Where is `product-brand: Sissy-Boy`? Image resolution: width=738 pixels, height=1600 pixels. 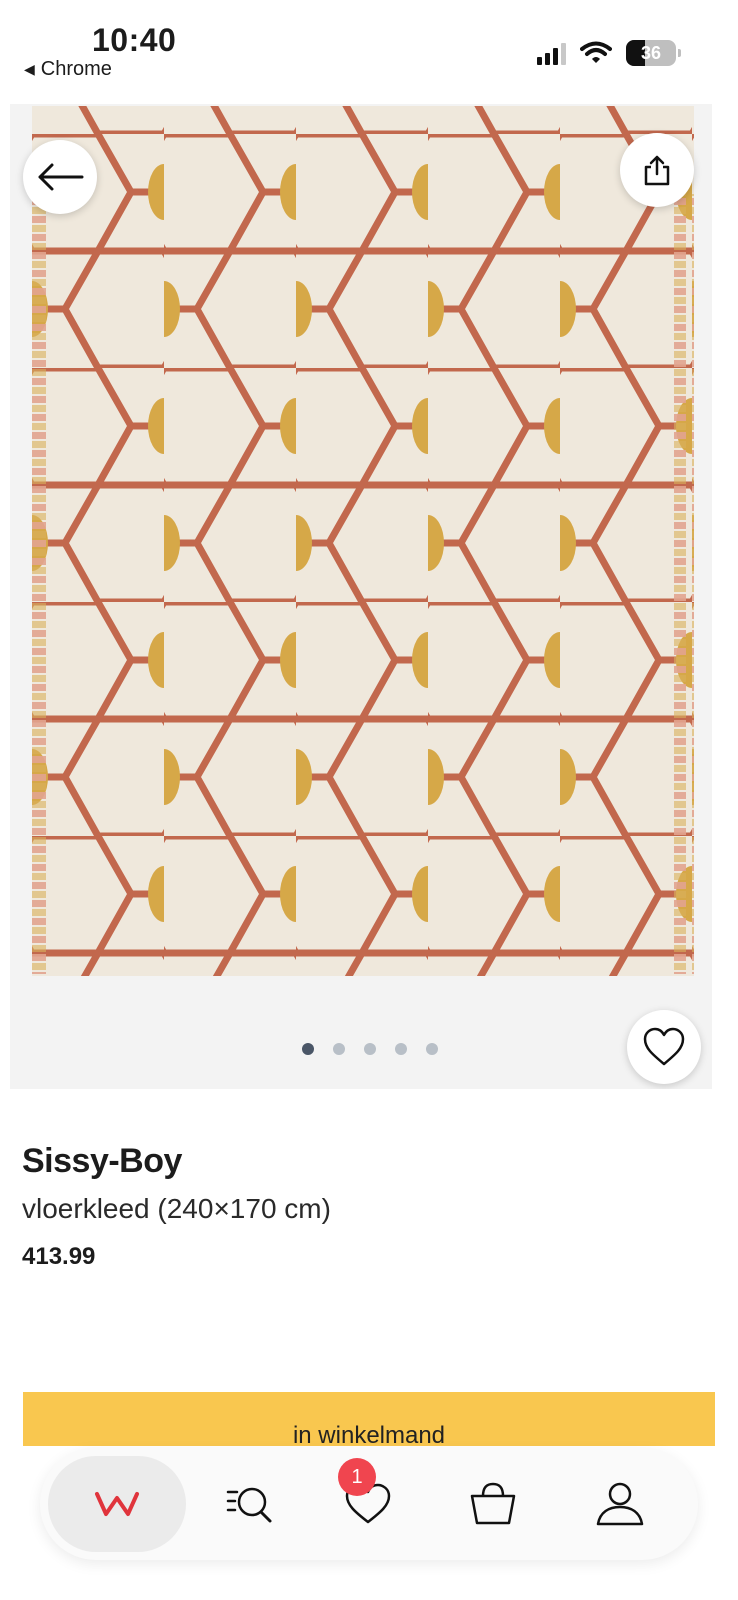
product-brand: Sissy-Boy is located at coordinates (102, 1161).